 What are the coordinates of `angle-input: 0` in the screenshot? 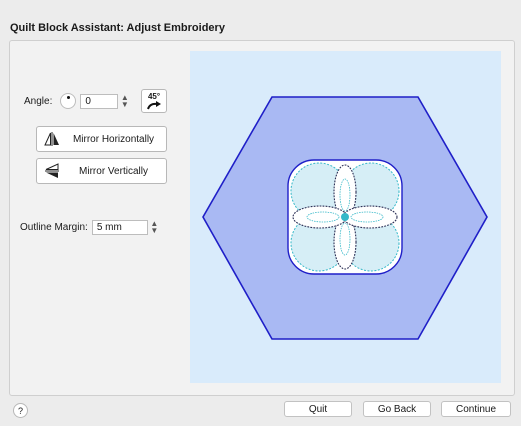 It's located at (99, 101).